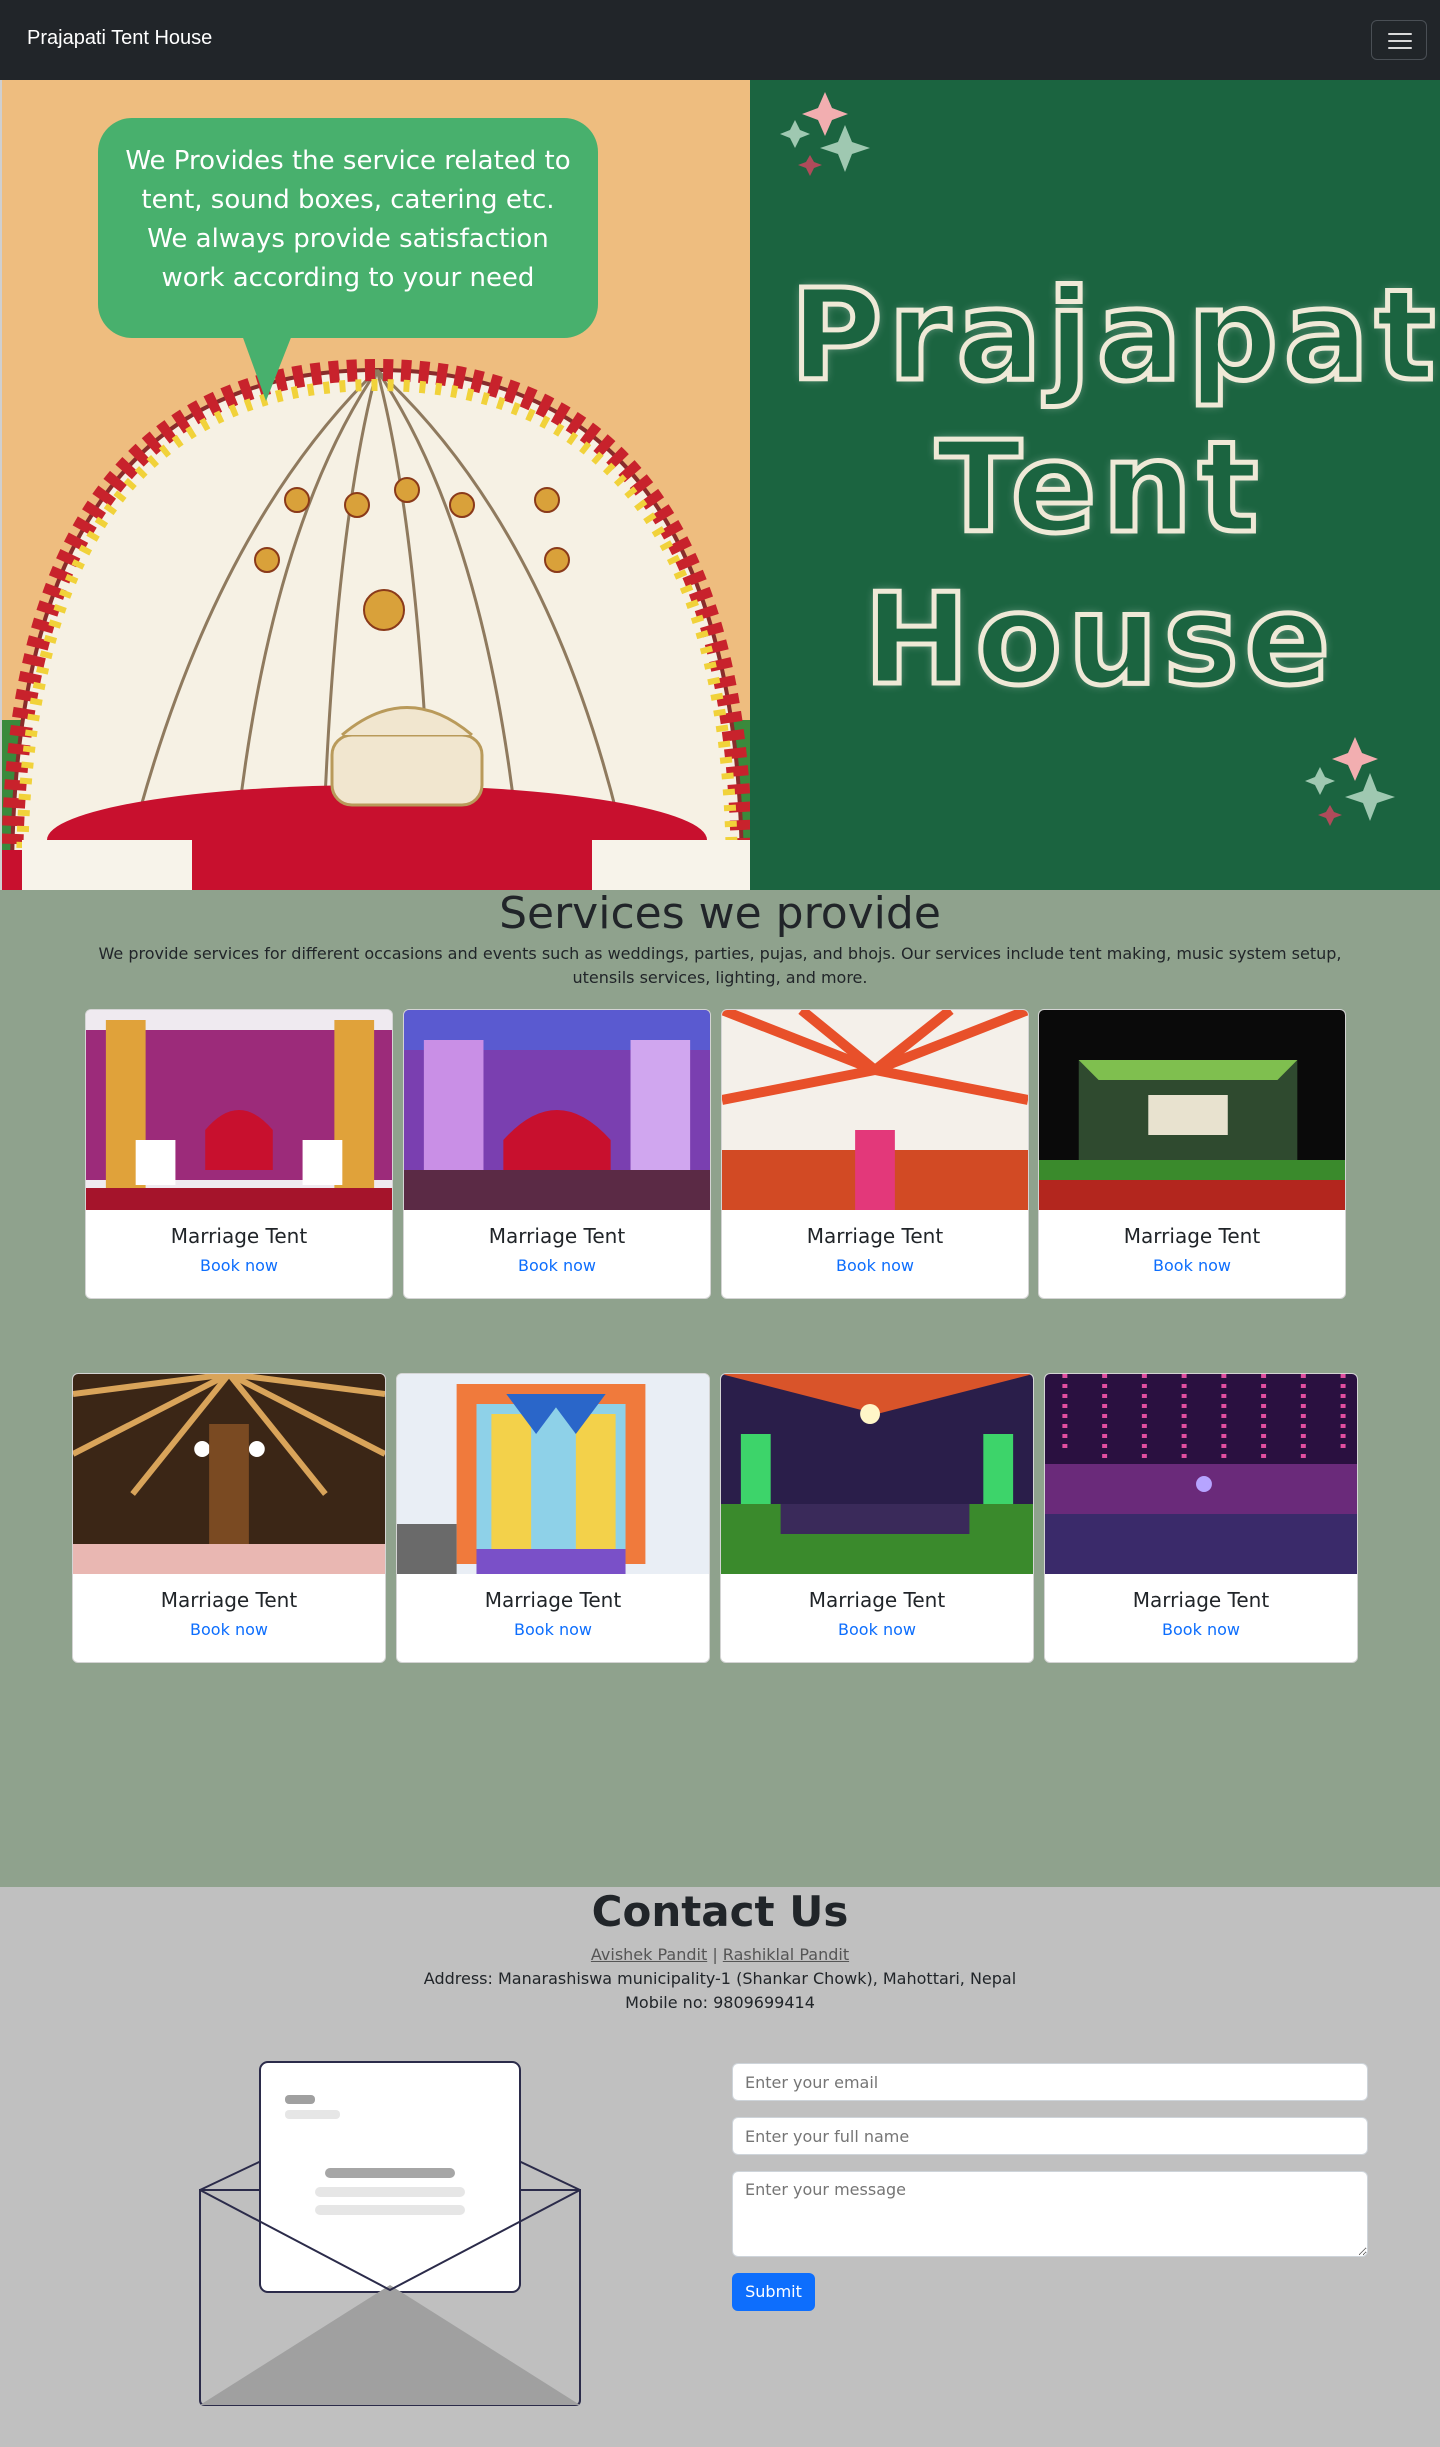 Image resolution: width=1440 pixels, height=2447 pixels. What do you see at coordinates (786, 1954) in the screenshot?
I see `contact-name-link: Rashiklal Pandit` at bounding box center [786, 1954].